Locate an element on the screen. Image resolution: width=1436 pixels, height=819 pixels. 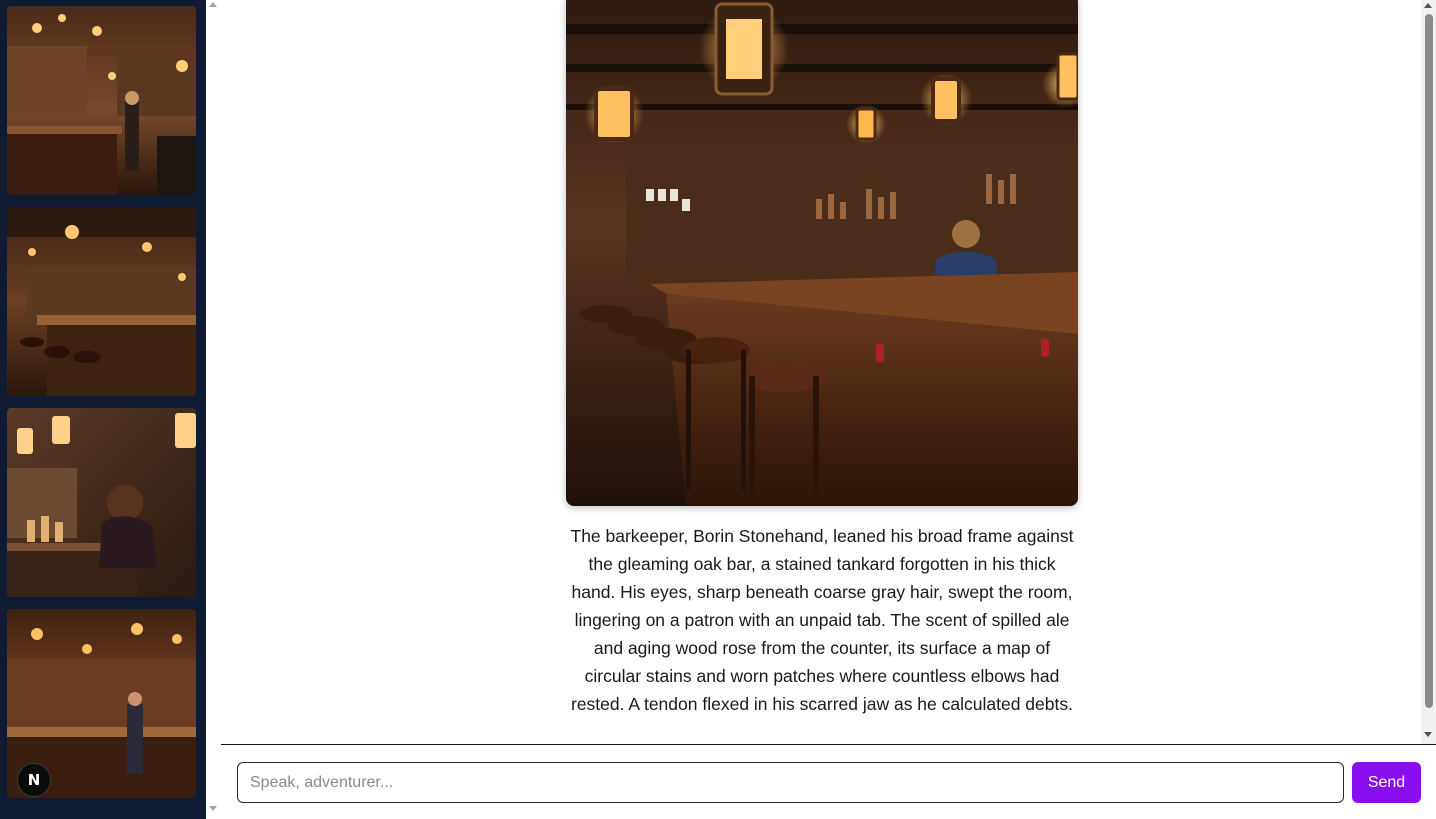
scrollbar-thumb is located at coordinates (1429, 361).